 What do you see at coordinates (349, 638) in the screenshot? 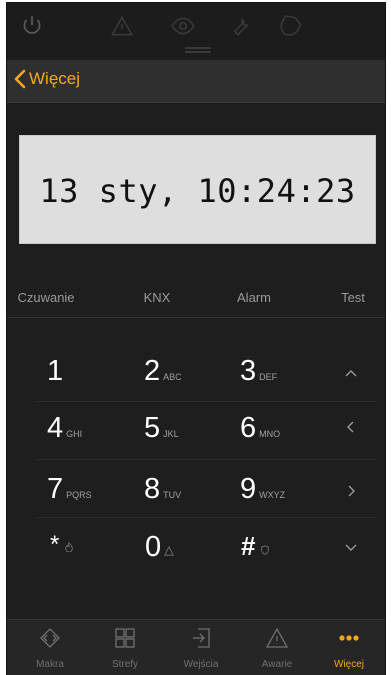
I see `more-icon` at bounding box center [349, 638].